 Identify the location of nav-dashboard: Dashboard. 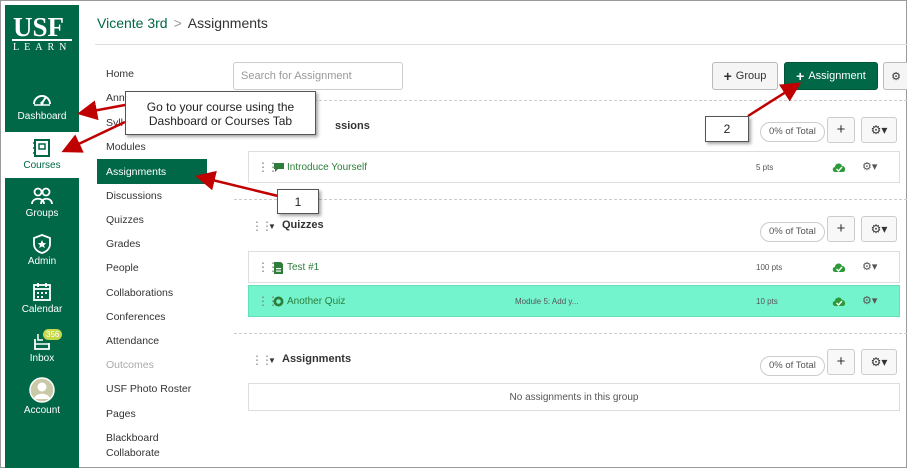
(42, 106).